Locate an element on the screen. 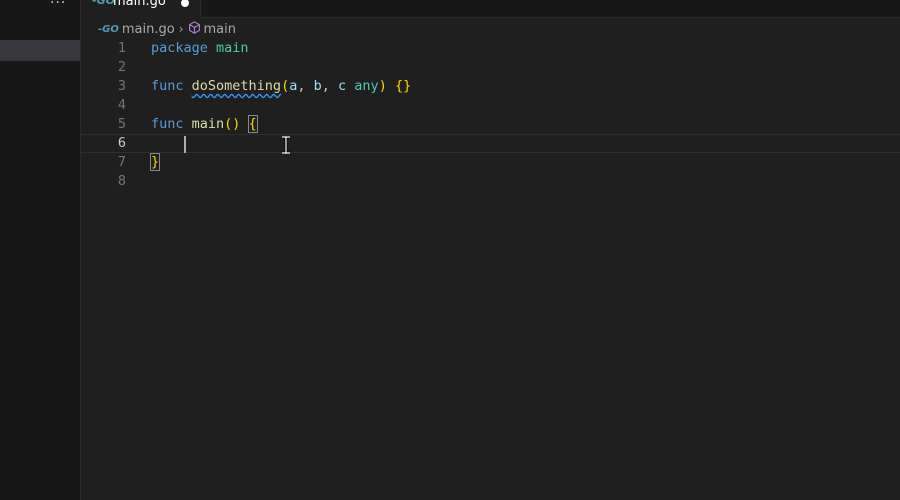  unsaved-dot-icon is located at coordinates (185, 3).